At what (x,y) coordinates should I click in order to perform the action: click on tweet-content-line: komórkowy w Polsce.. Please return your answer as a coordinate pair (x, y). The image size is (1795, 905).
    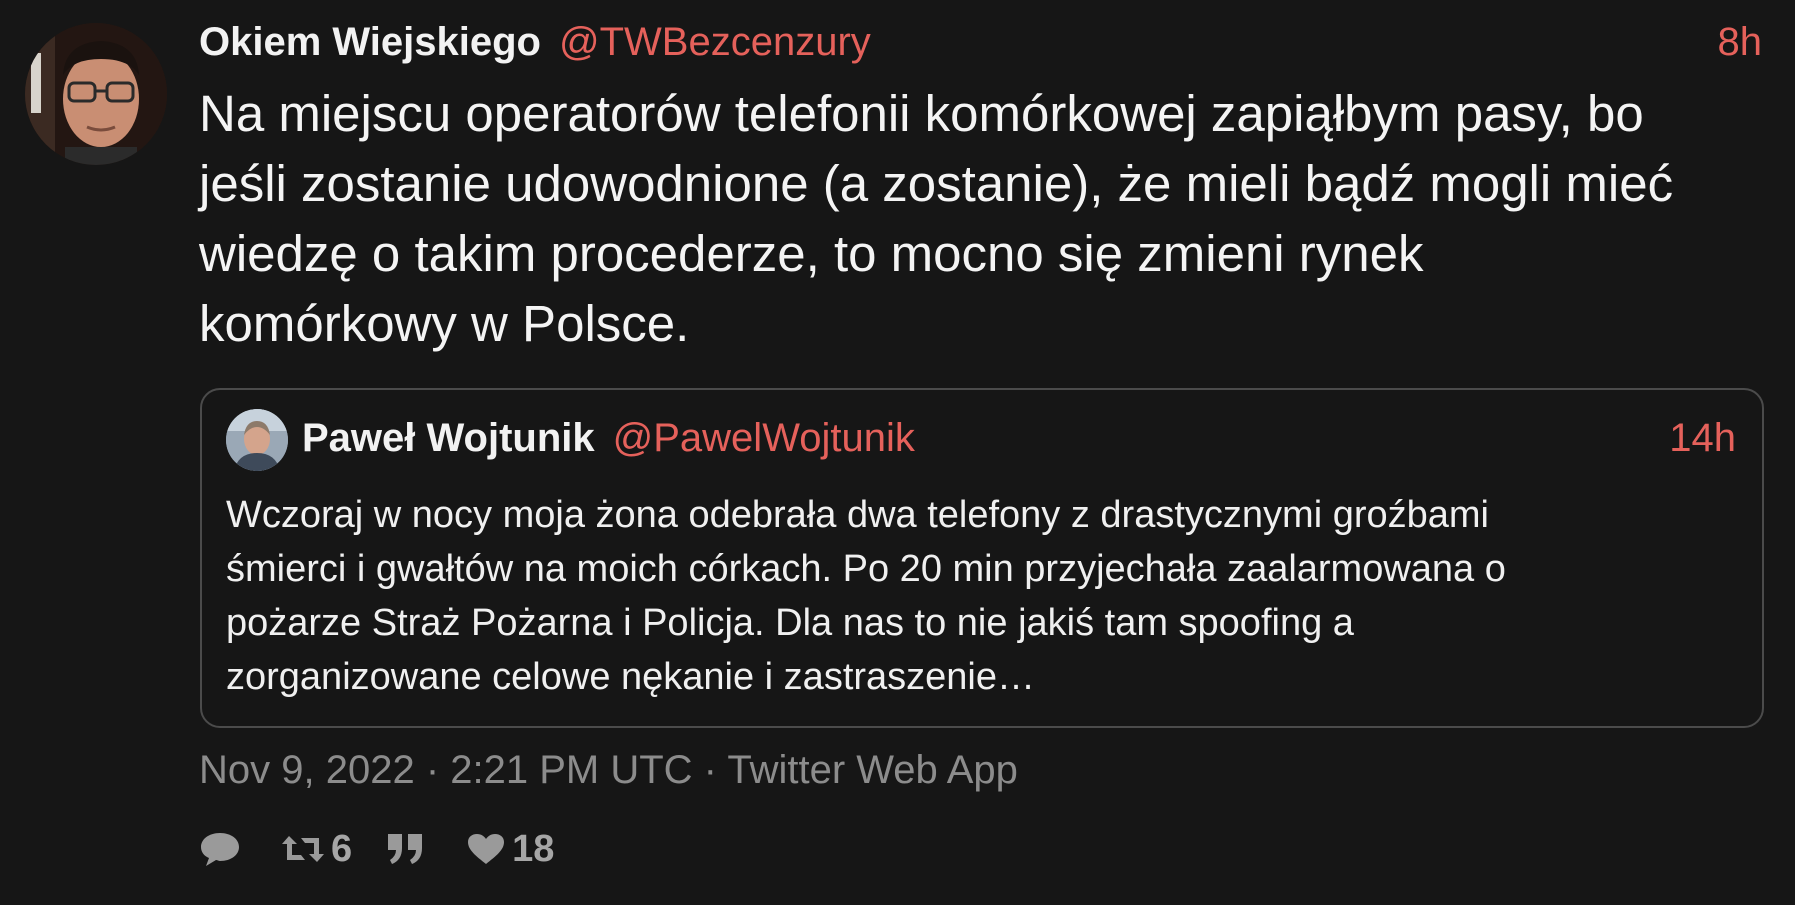
    Looking at the image, I should click on (444, 323).